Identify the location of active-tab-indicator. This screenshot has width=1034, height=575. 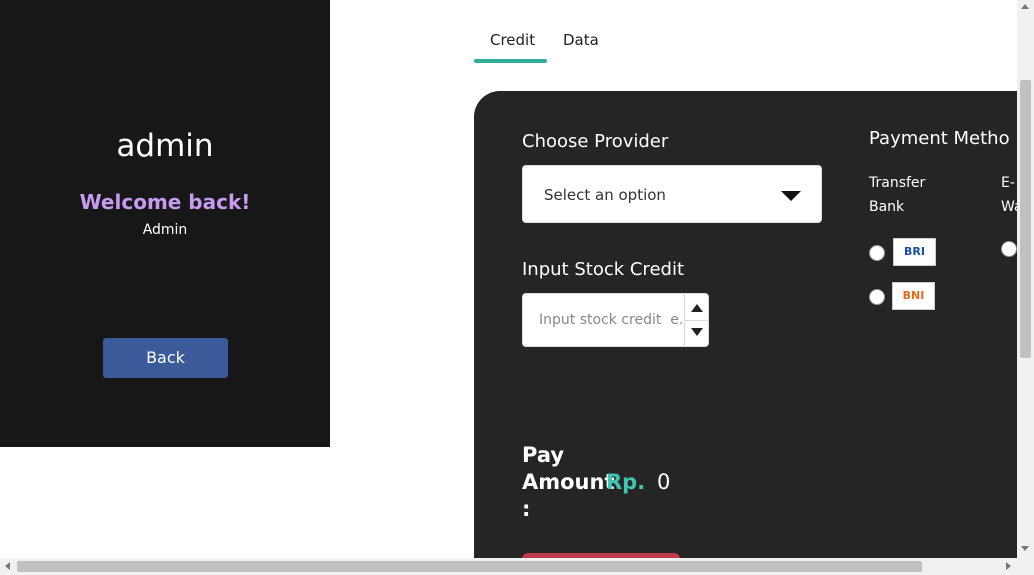
(510, 61).